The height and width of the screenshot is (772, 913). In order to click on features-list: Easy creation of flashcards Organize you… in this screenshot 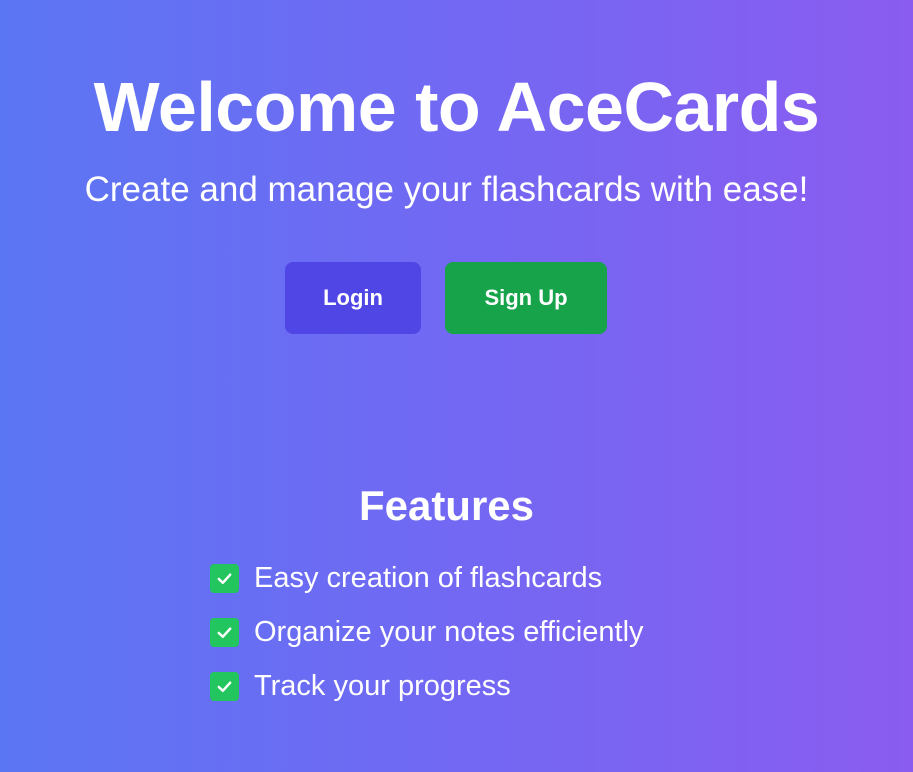, I will do `click(427, 637)`.